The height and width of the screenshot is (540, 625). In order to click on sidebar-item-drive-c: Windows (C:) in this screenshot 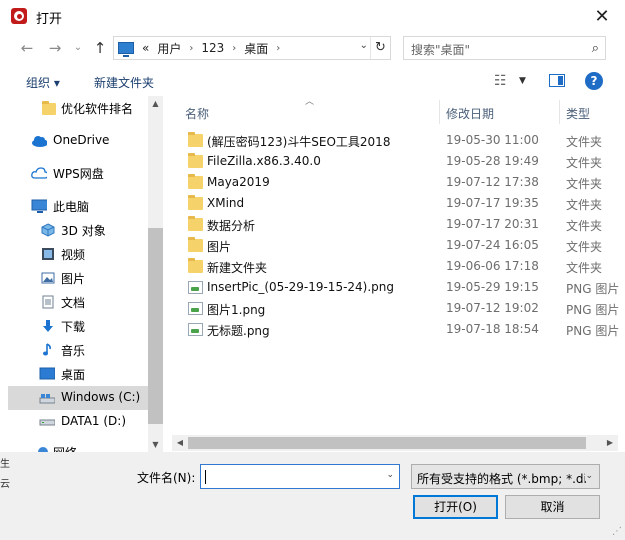, I will do `click(78, 398)`.